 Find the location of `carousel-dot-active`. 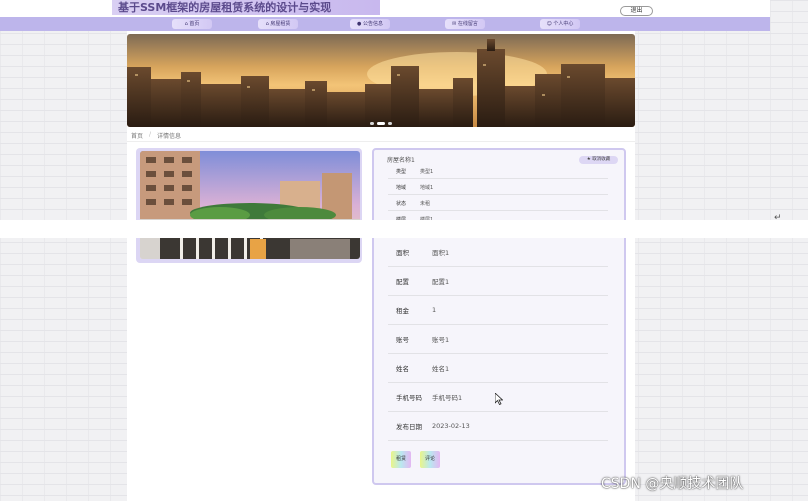

carousel-dot-active is located at coordinates (381, 123).